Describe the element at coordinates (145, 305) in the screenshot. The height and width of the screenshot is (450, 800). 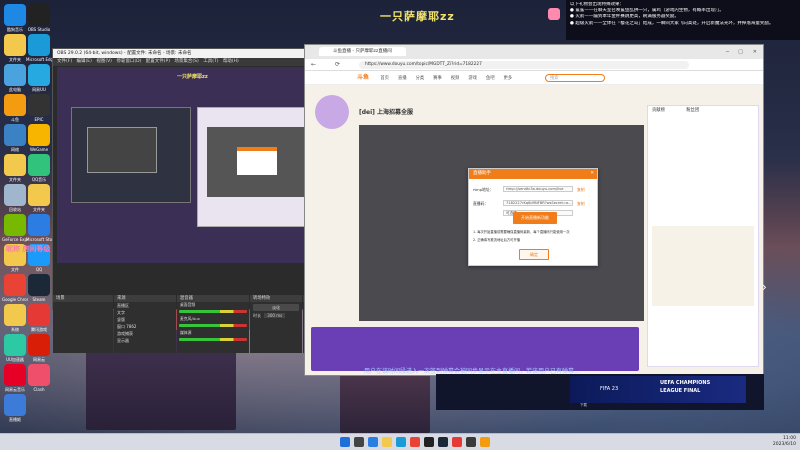
I see `source-item: 直播区` at that location.